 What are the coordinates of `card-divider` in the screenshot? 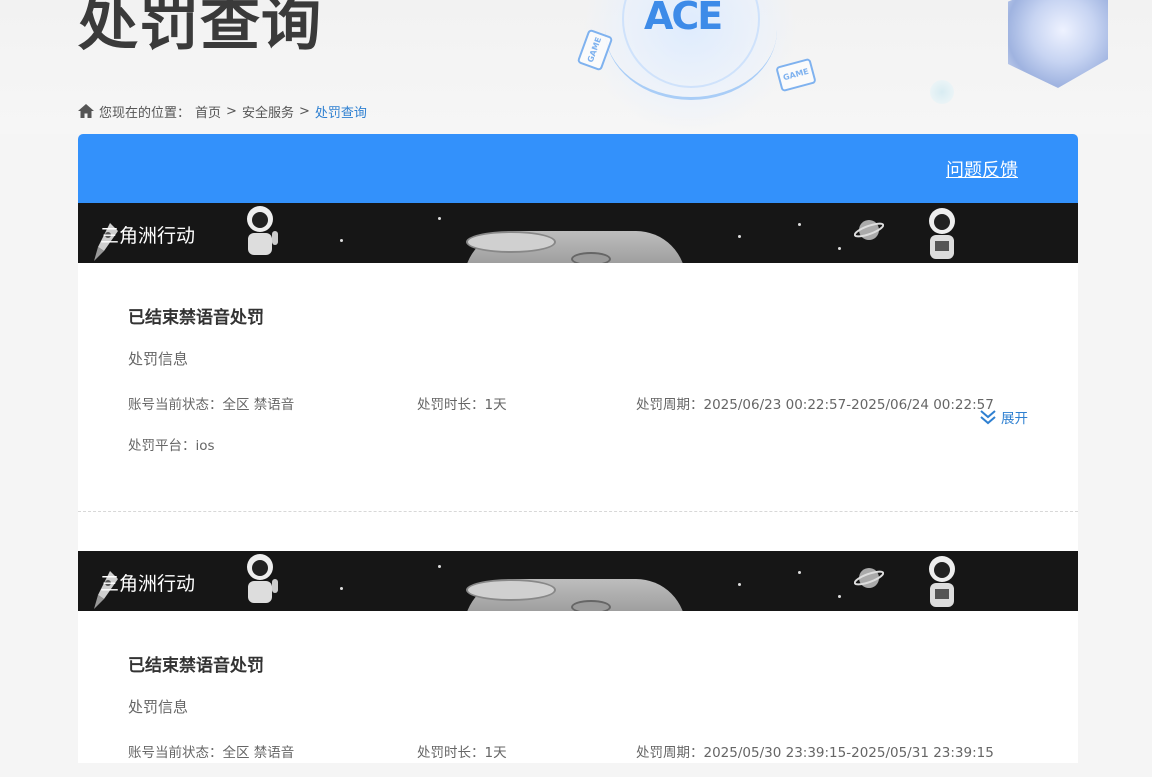 It's located at (578, 511).